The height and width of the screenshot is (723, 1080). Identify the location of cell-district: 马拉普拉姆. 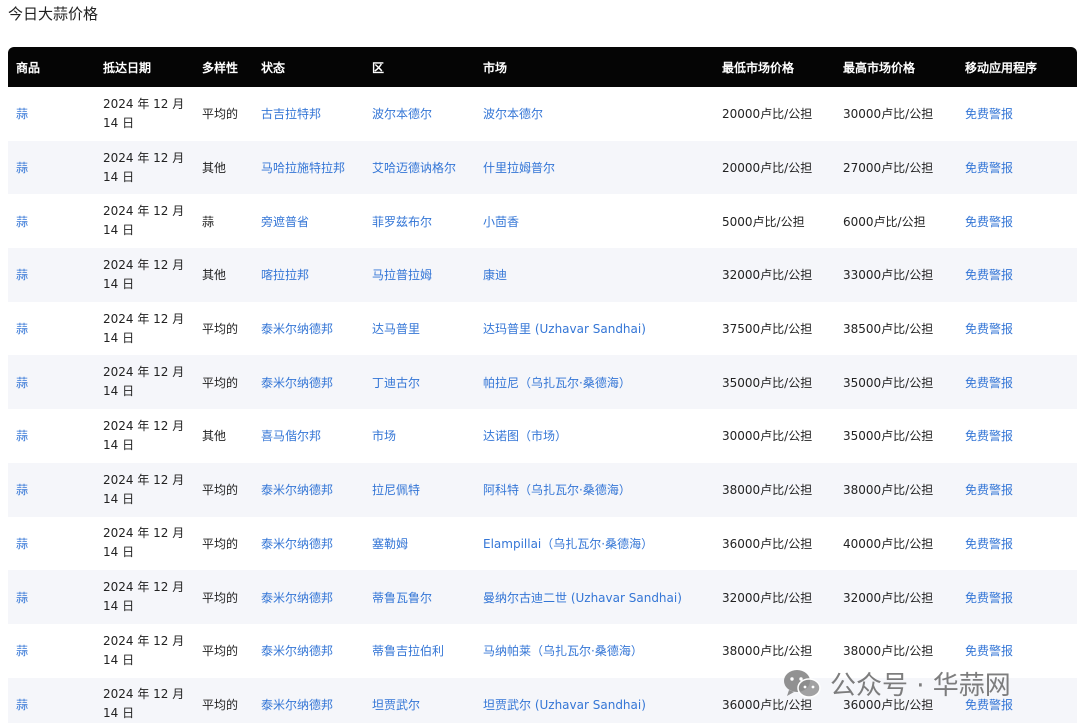
(419, 275).